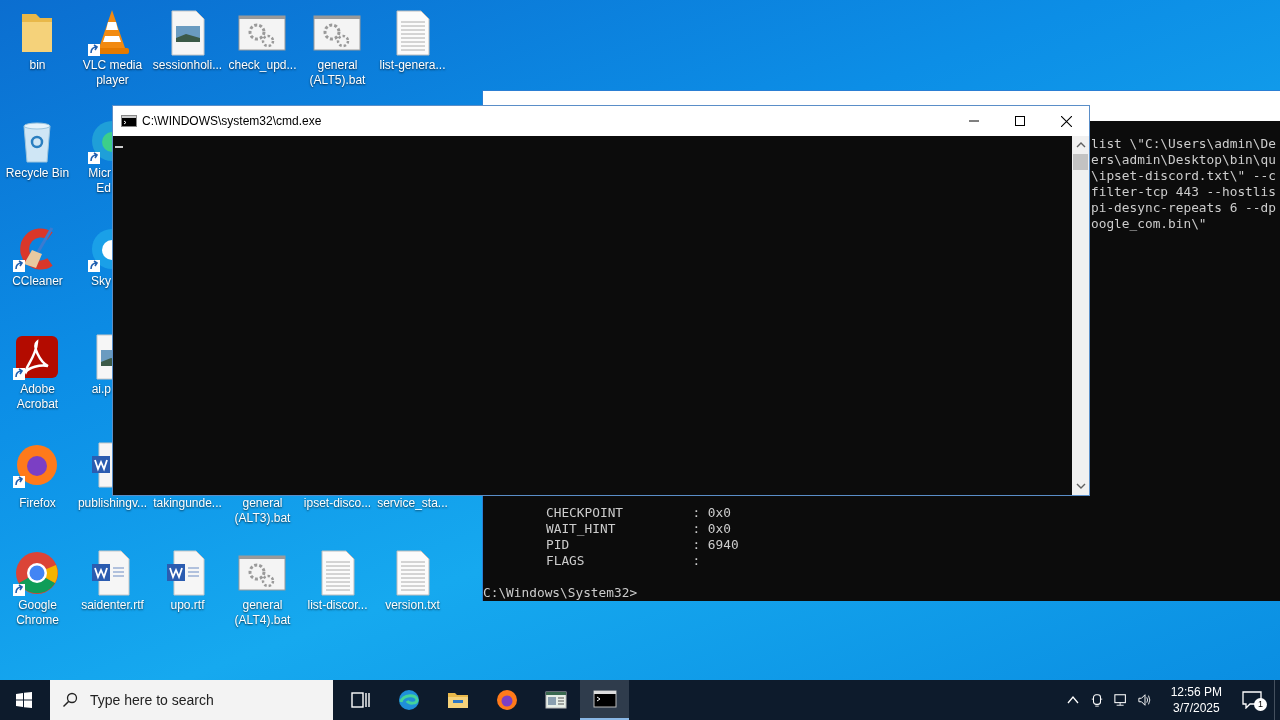 The image size is (1280, 720). What do you see at coordinates (623, 561) in the screenshot?
I see `console-line: FLAGS :` at bounding box center [623, 561].